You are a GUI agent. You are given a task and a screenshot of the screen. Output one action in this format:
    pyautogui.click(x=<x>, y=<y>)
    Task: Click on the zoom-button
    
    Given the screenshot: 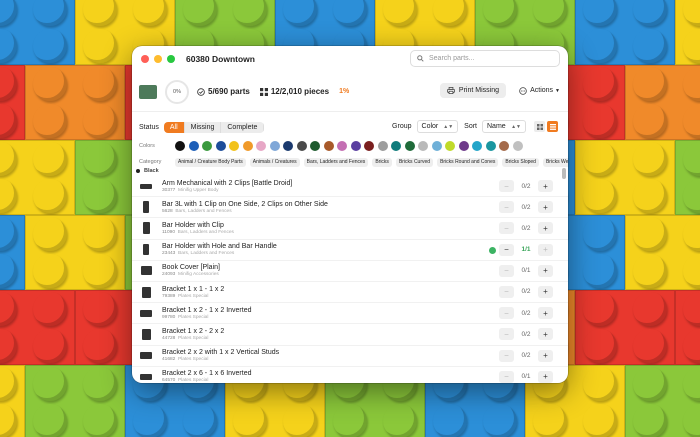 What is the action you would take?
    pyautogui.click(x=171, y=59)
    